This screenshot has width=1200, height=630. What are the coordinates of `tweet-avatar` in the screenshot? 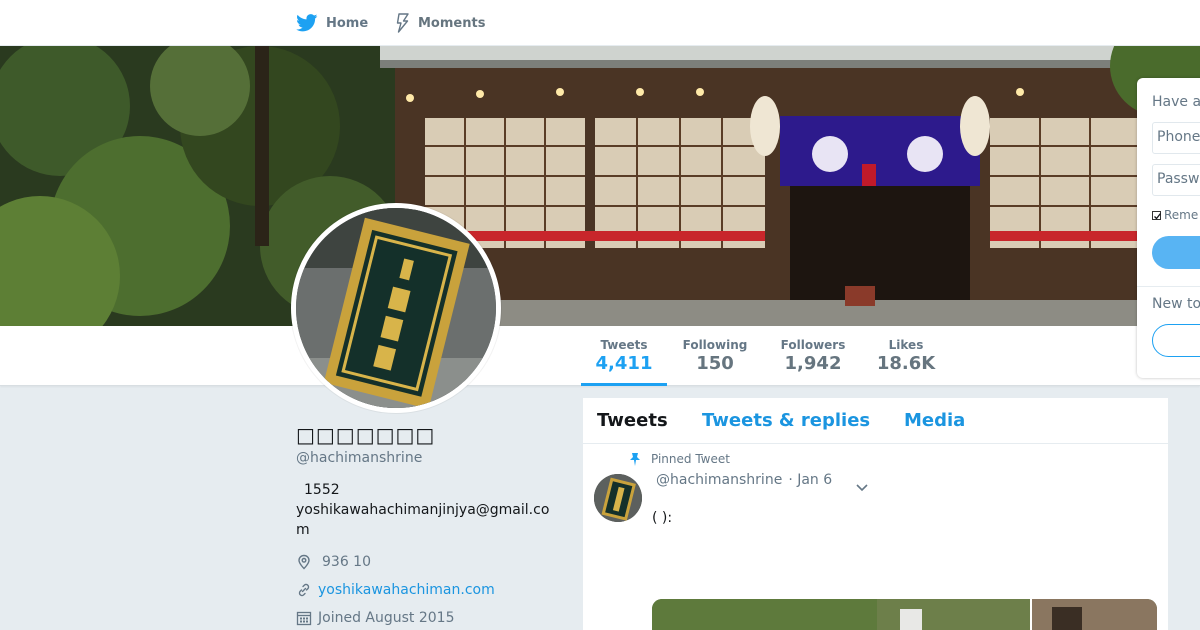 It's located at (618, 498).